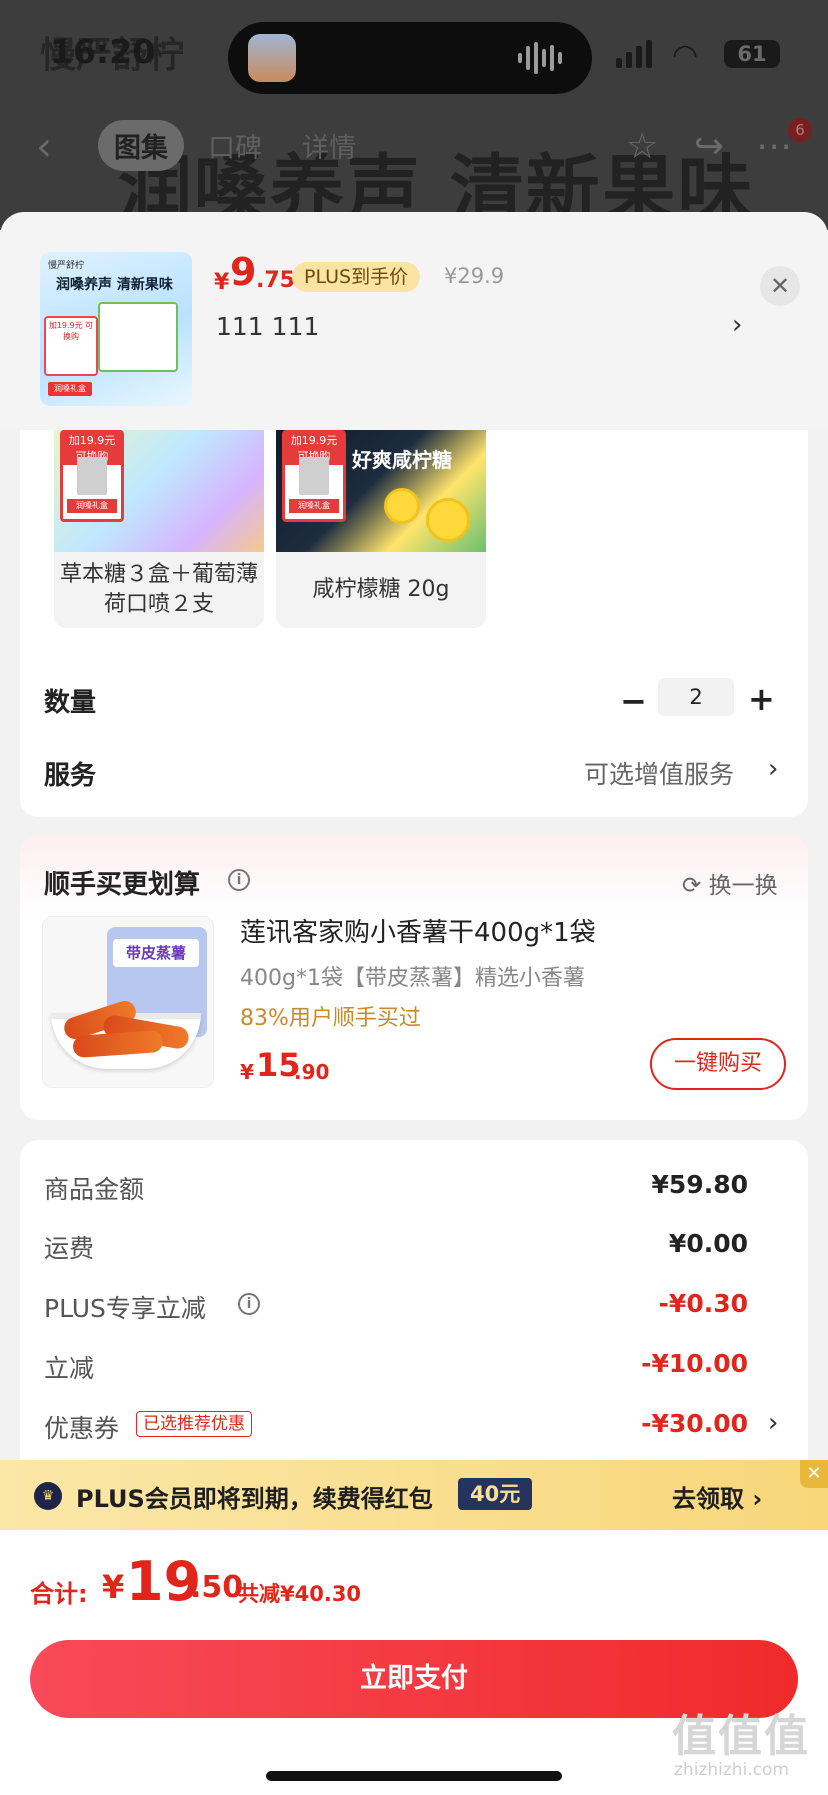  I want to click on tab-gallery: 图集, so click(141, 145).